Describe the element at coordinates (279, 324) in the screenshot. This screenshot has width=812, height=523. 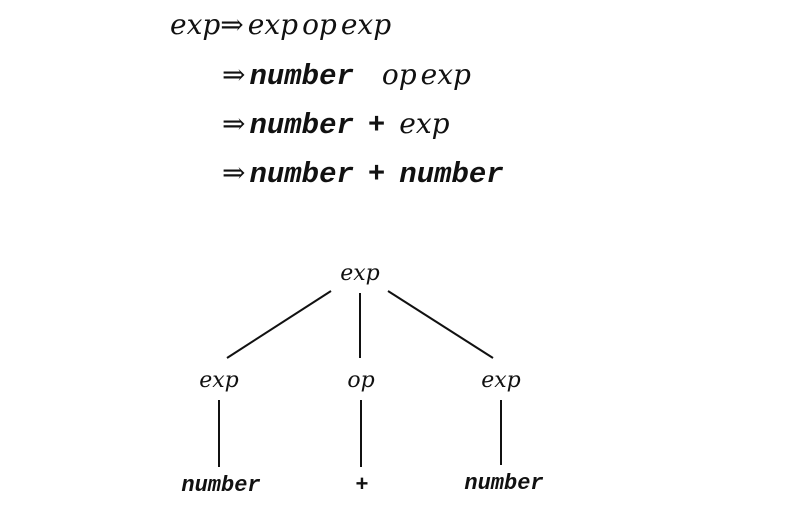
I see `edge-root-to-exp-left` at that location.